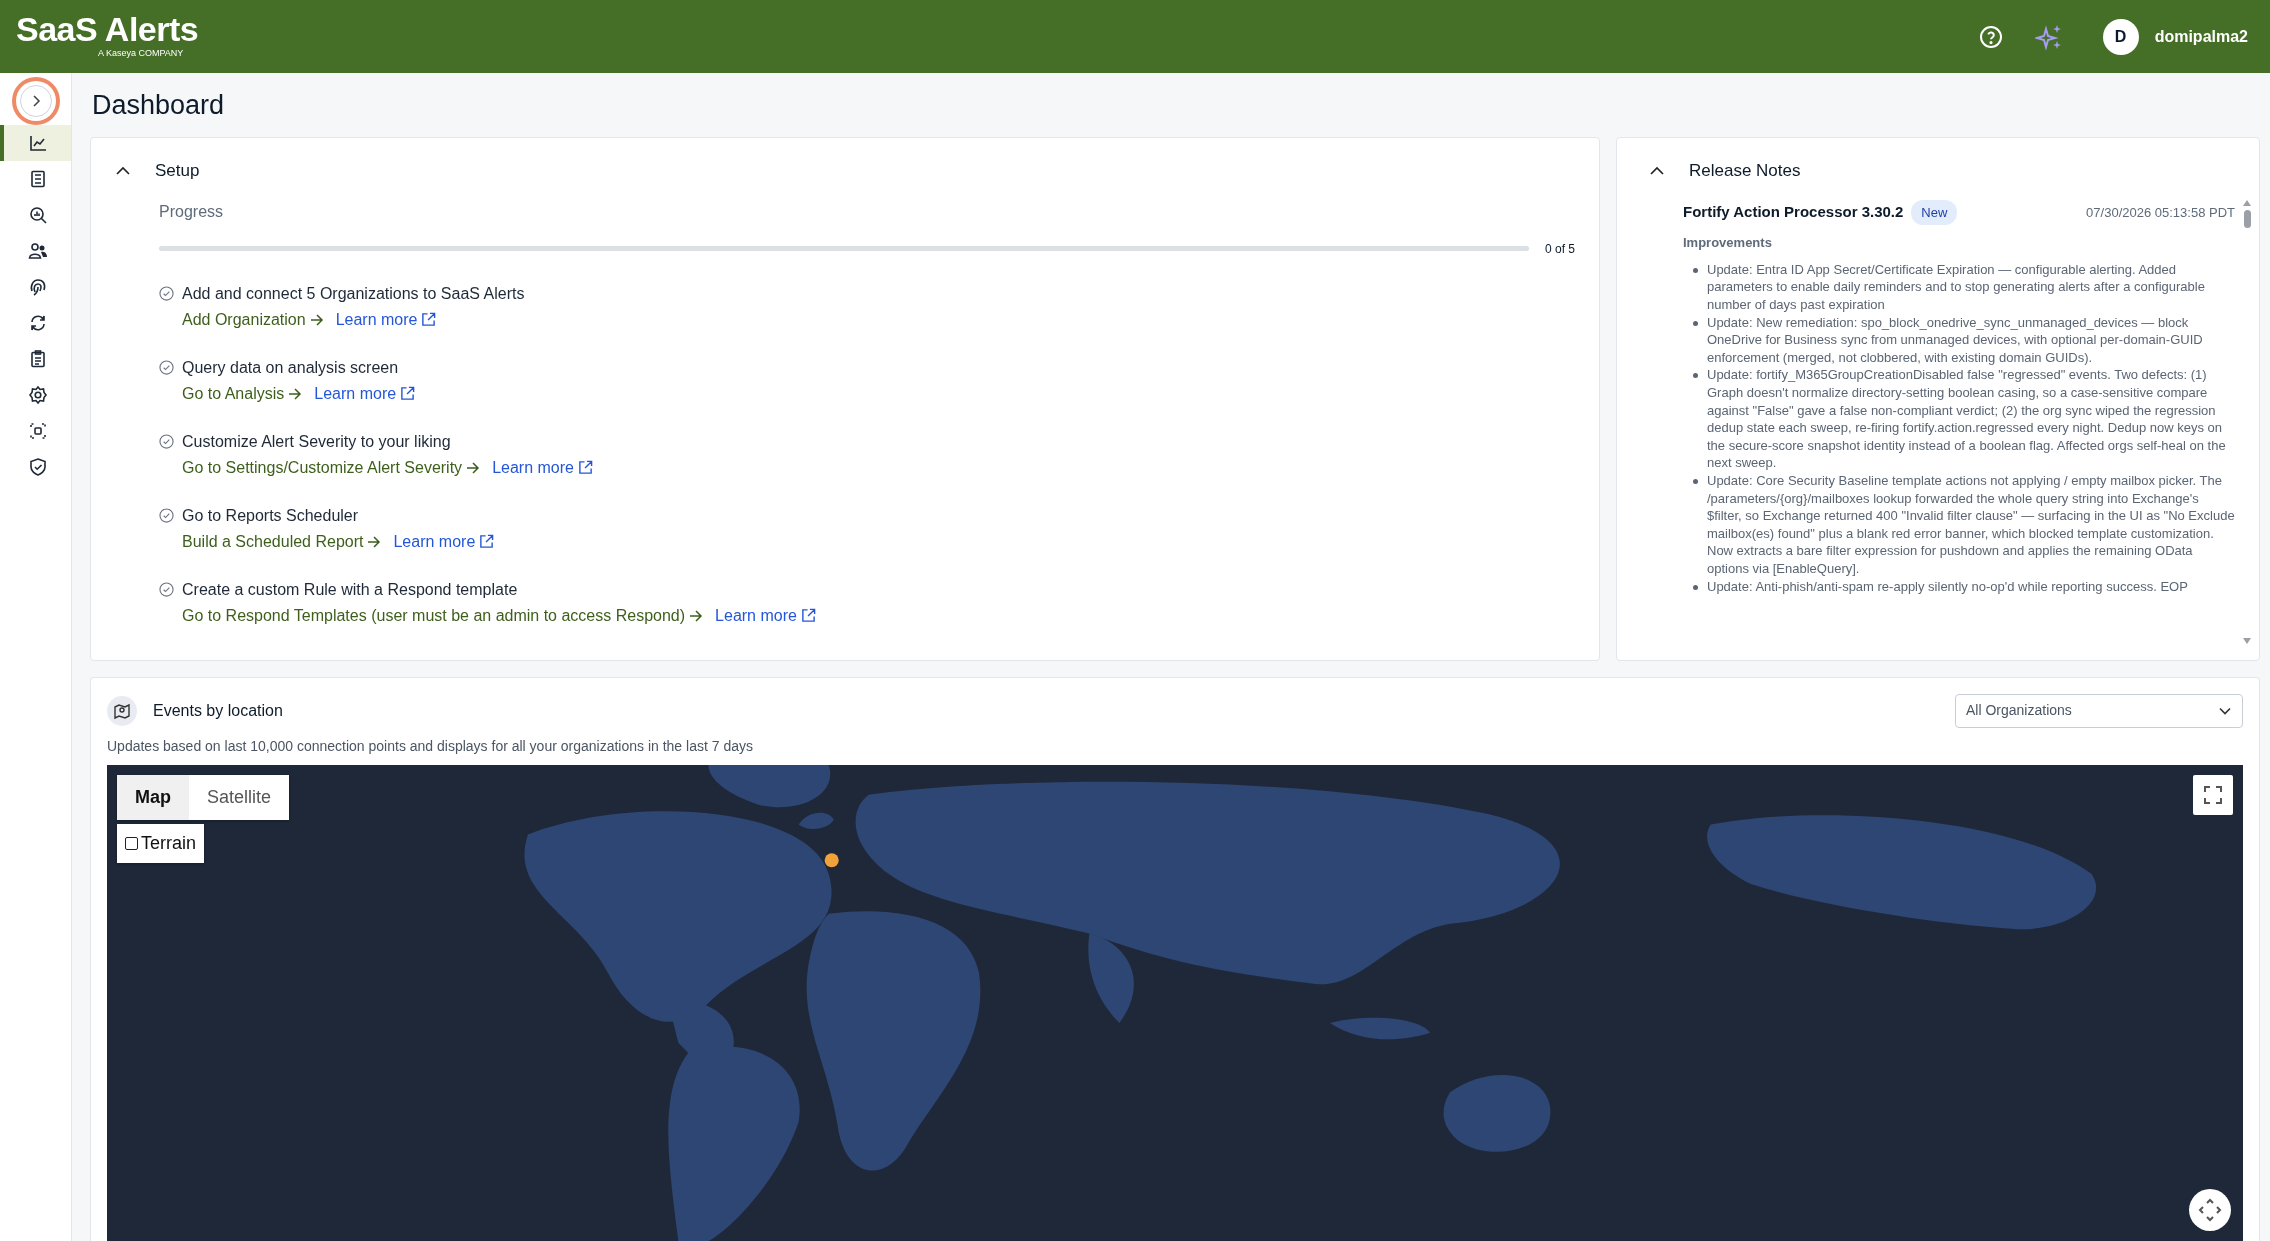  Describe the element at coordinates (218, 710) in the screenshot. I see `panel-title: Events by location` at that location.